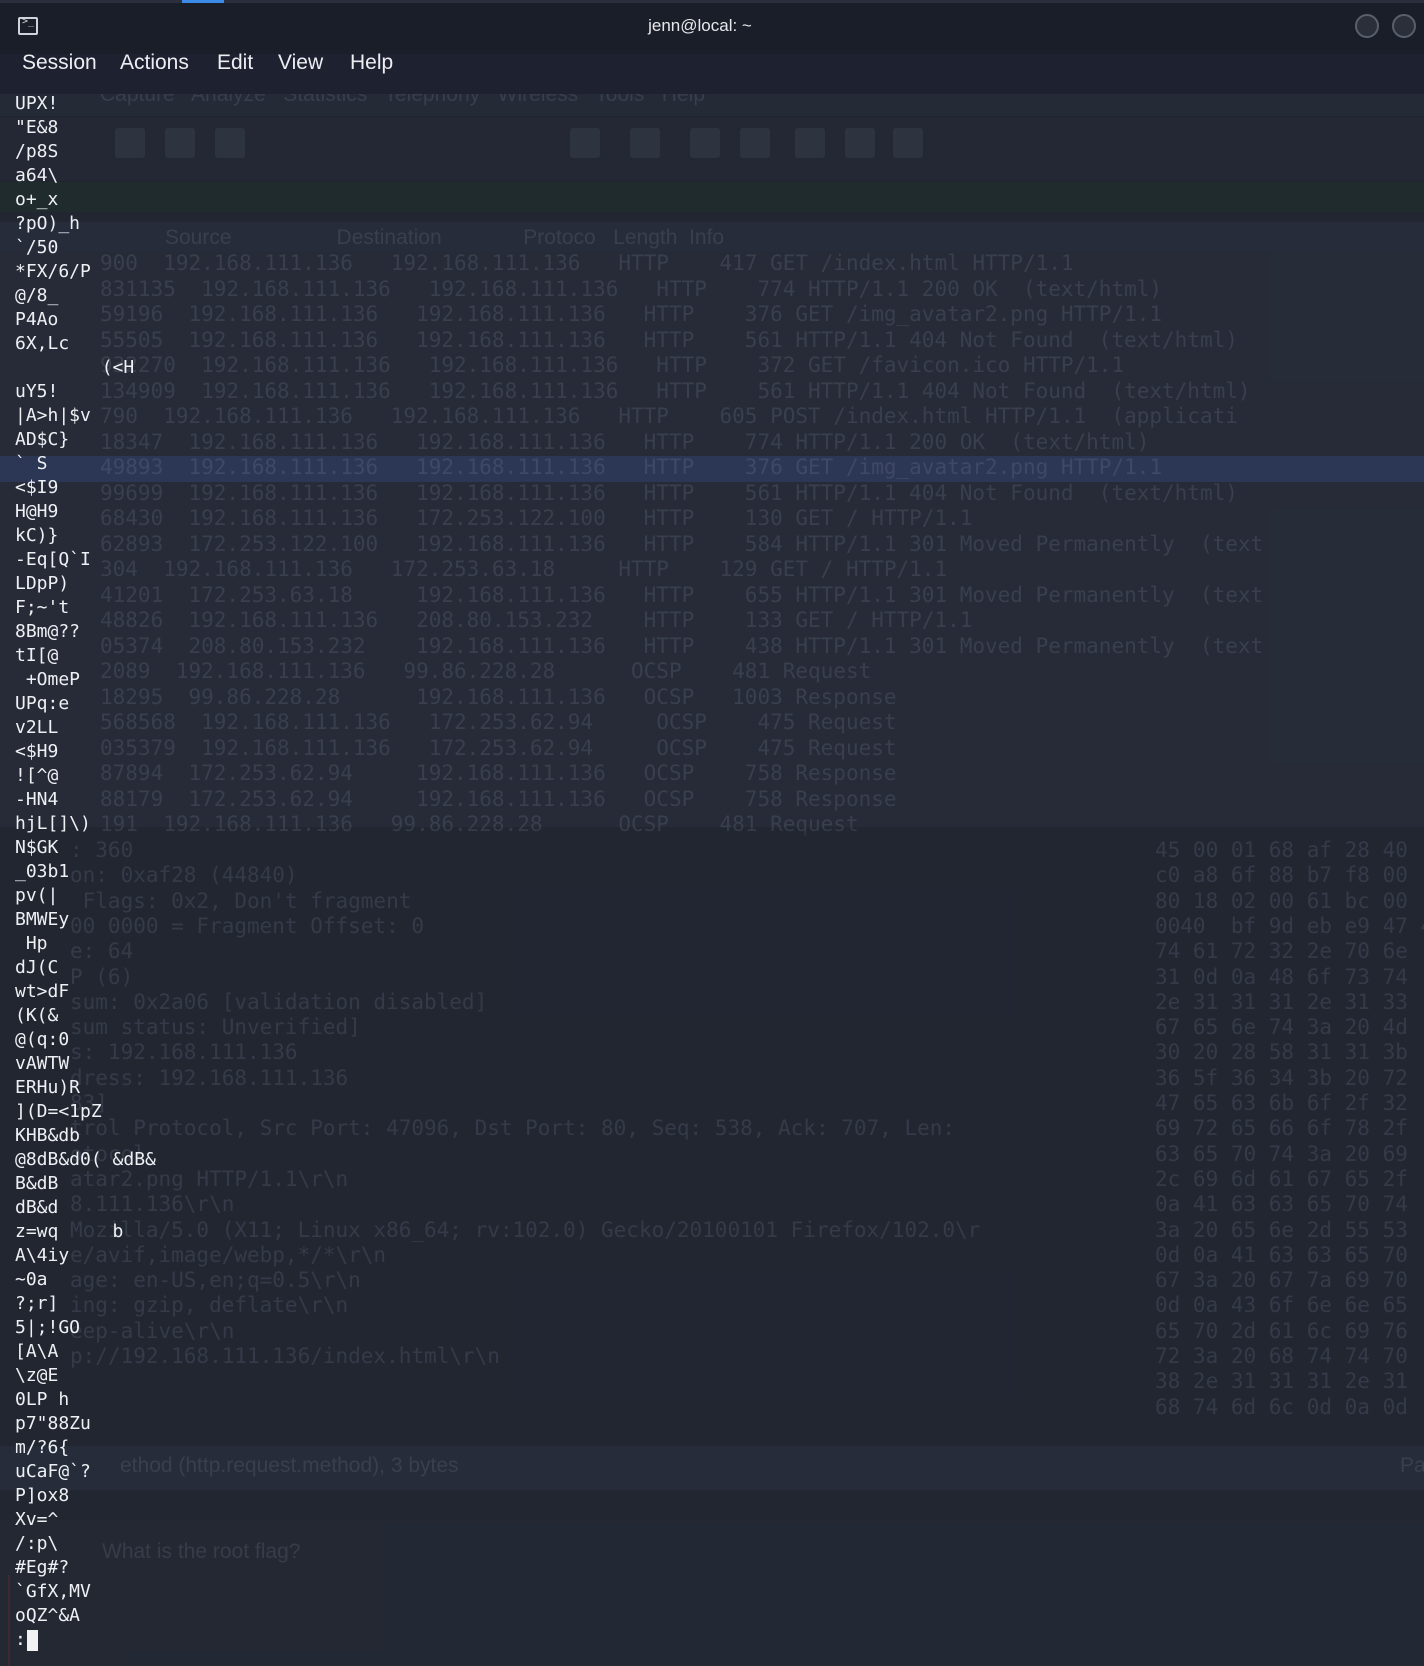 This screenshot has width=1424, height=1666. Describe the element at coordinates (1281, 1229) in the screenshot. I see `bg-byte-row: 3a 20 65 6e 2d 55 53` at that location.